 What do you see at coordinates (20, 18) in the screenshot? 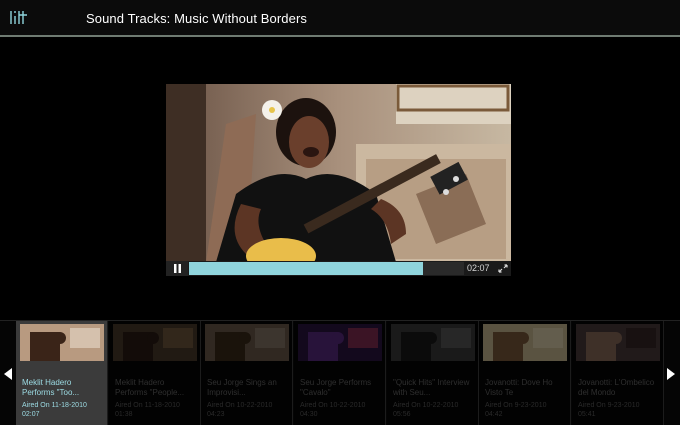
I see `lill-logo-icon` at bounding box center [20, 18].